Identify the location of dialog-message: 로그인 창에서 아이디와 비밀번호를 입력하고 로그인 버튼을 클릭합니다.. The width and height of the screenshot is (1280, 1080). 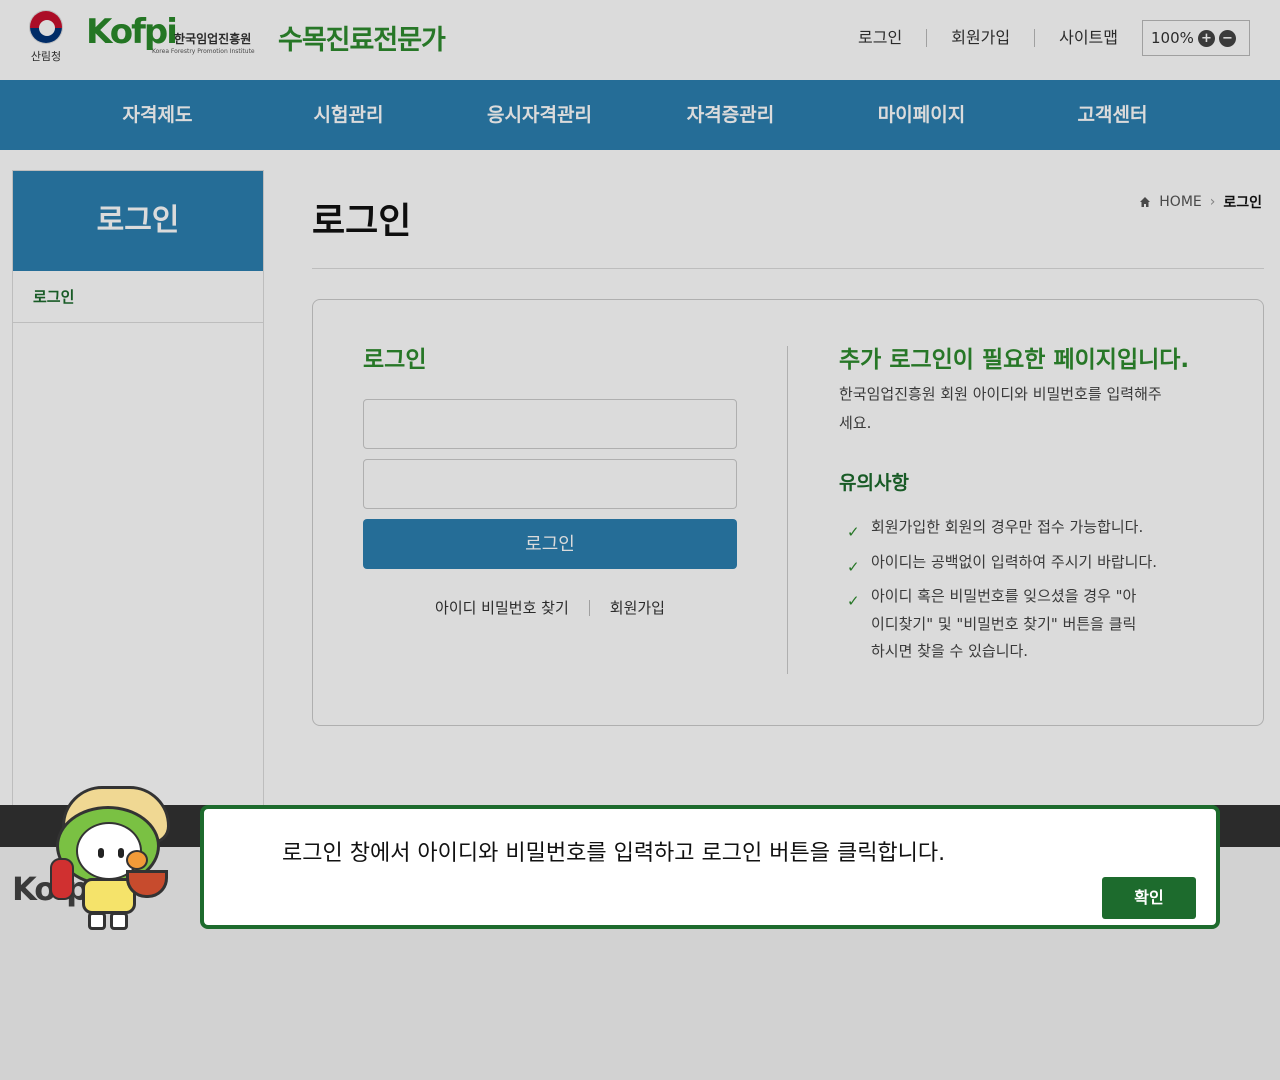
(614, 853).